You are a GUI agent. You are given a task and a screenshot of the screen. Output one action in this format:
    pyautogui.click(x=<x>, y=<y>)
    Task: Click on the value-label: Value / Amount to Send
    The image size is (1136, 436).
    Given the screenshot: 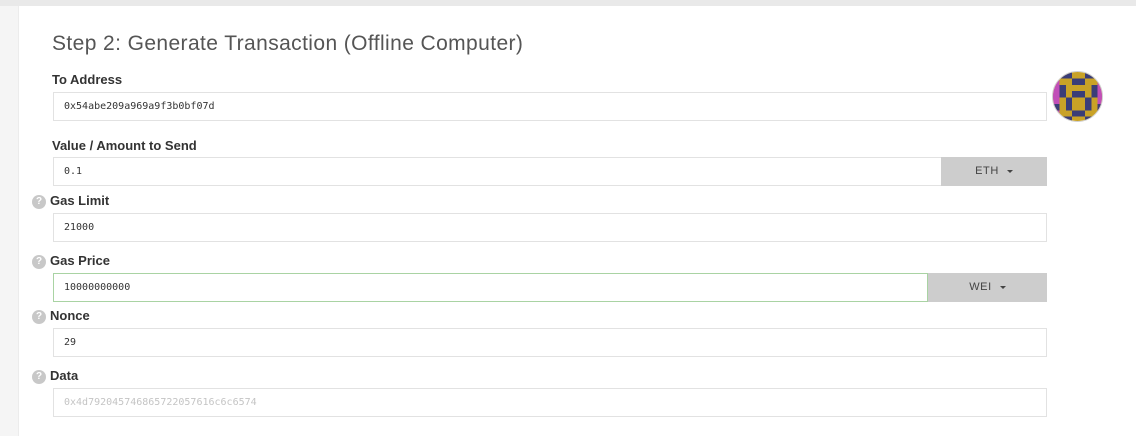 What is the action you would take?
    pyautogui.click(x=124, y=145)
    